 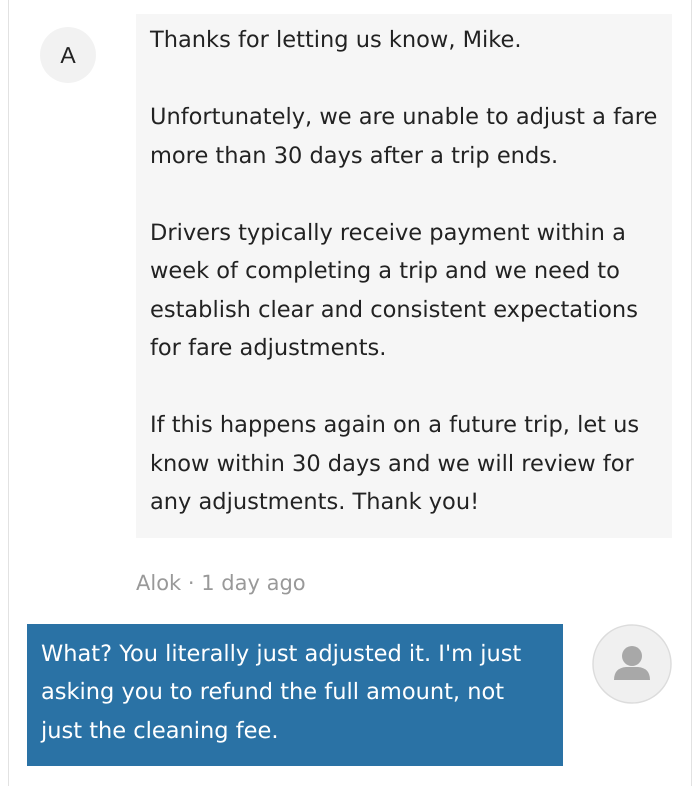 I want to click on message-text: Drivers typically receive payment within a week of completing a trip and we need to establish clear and consistent expectations for fare adjustments., so click(x=394, y=290).